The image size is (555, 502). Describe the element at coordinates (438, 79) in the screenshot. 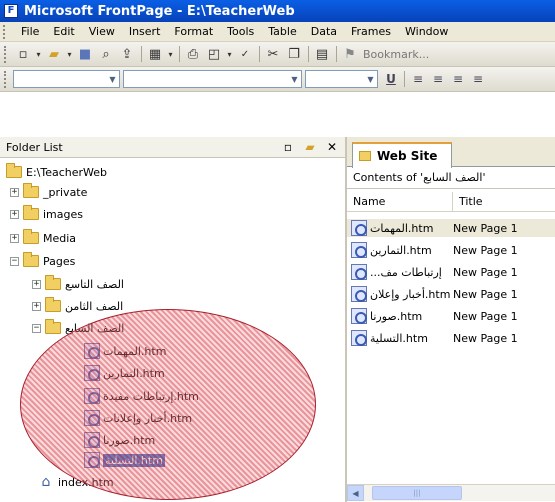

I see `align-center-icon: ≡` at that location.